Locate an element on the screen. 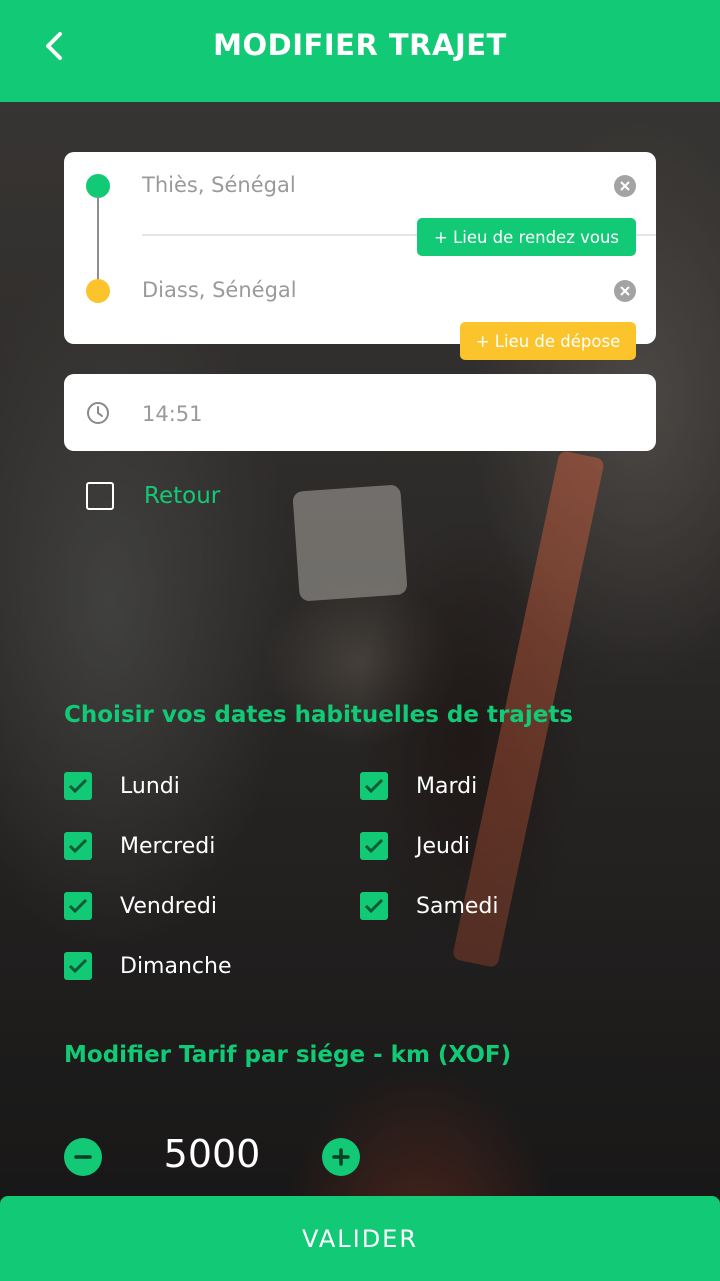 The height and width of the screenshot is (1281, 720). day-label: Jeudi is located at coordinates (443, 846).